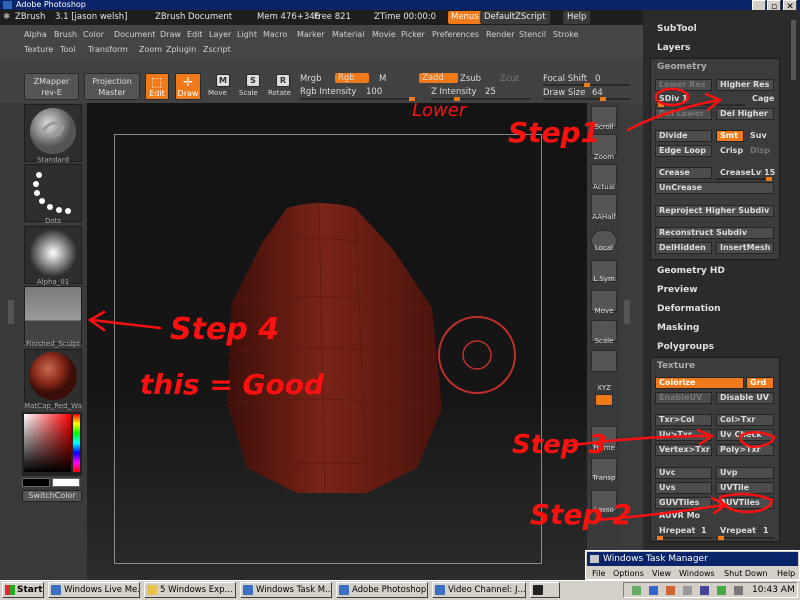 The width and height of the screenshot is (800, 600). Describe the element at coordinates (655, 559) in the screenshot. I see `task-manager-title: Windows Task Manager` at that location.